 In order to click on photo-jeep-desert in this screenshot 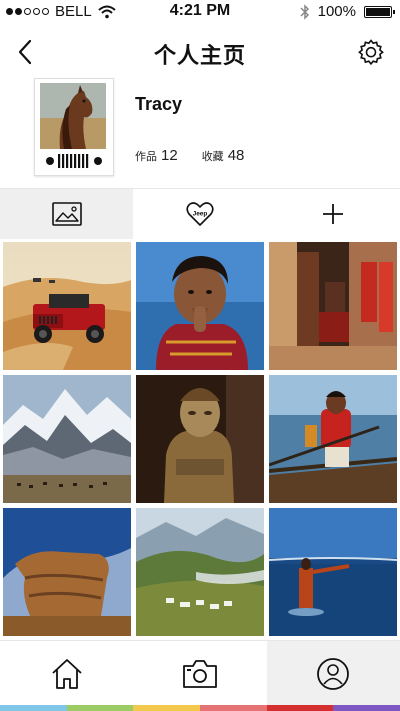, I will do `click(67, 306)`.